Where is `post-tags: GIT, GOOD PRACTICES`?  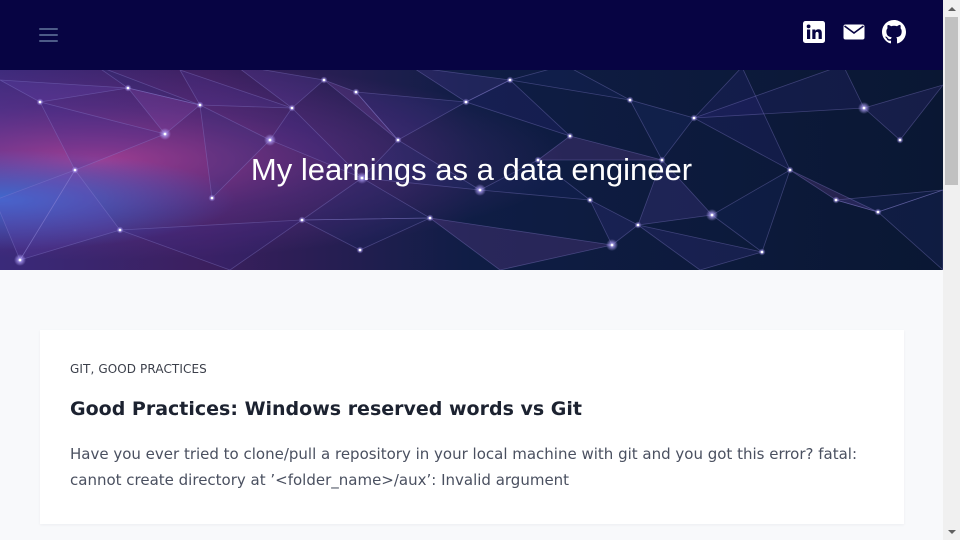 post-tags: GIT, GOOD PRACTICES is located at coordinates (138, 369).